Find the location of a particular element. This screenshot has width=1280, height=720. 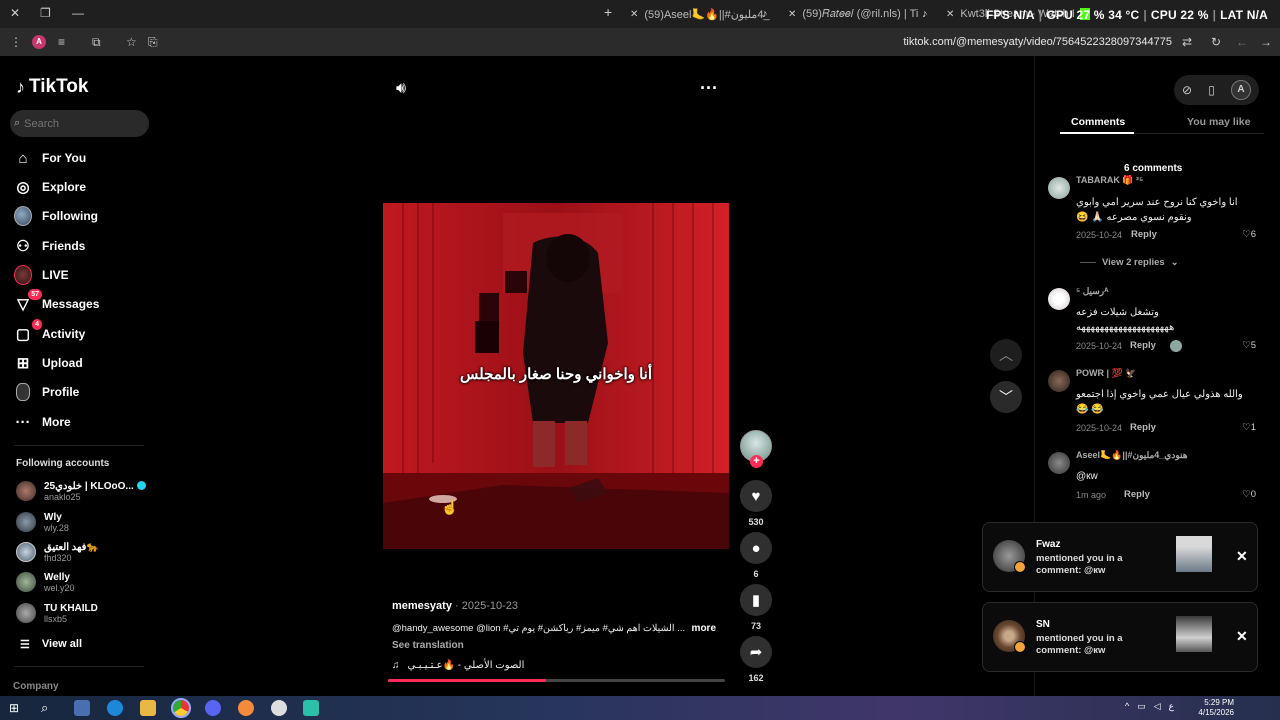

nav-live: LIVE is located at coordinates (84, 275).